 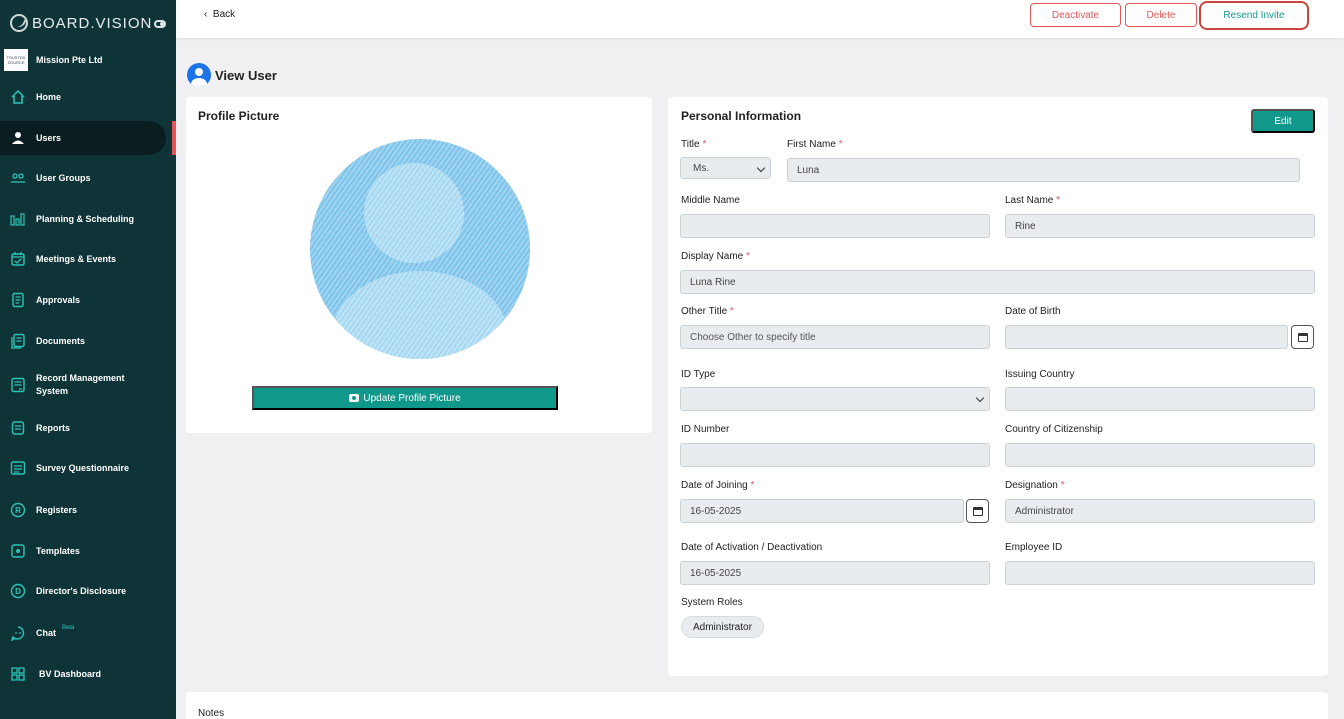 I want to click on sidebar-item-user-groups: User Groups, so click(x=88, y=178).